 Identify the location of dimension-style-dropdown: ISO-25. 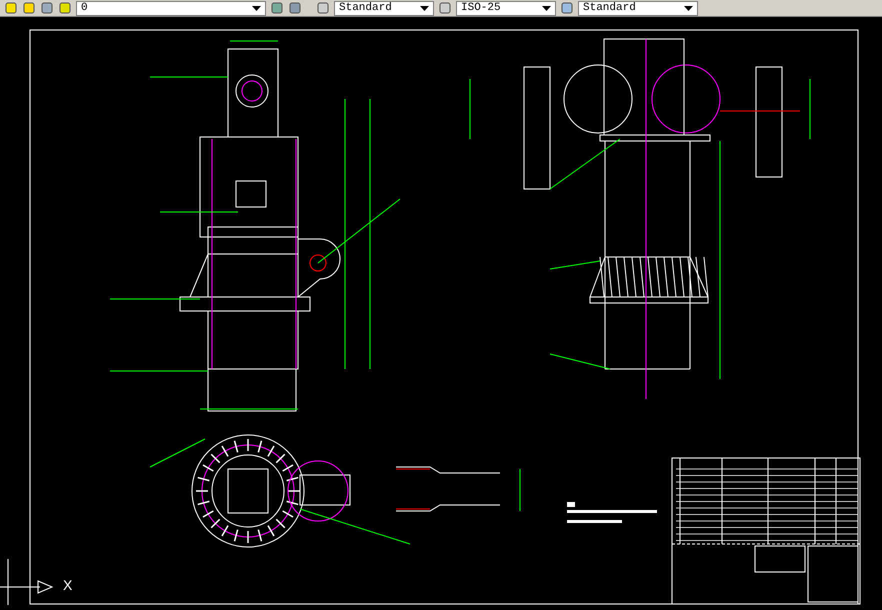
(506, 8).